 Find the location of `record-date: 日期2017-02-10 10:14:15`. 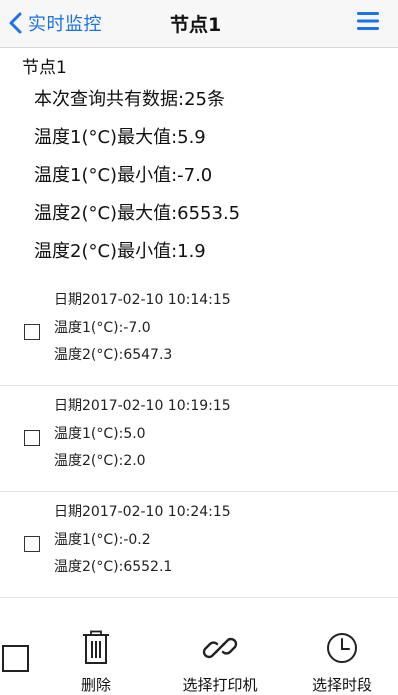

record-date: 日期2017-02-10 10:14:15 is located at coordinates (142, 300).